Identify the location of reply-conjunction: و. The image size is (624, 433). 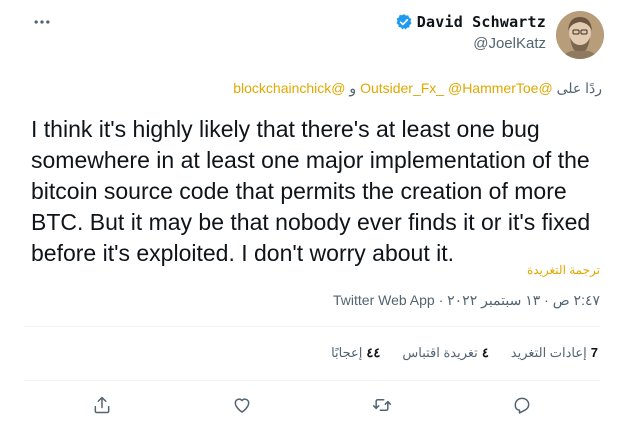
(353, 88).